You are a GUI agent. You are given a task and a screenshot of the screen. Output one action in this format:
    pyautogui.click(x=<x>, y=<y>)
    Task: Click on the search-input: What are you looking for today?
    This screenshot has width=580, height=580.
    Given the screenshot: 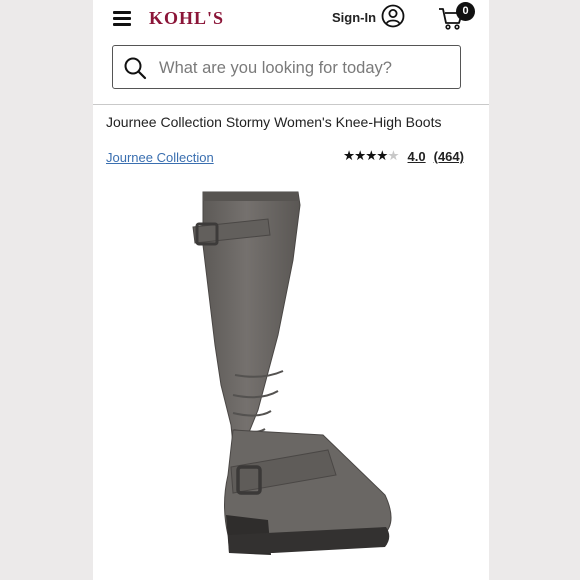 What is the action you would take?
    pyautogui.click(x=286, y=67)
    